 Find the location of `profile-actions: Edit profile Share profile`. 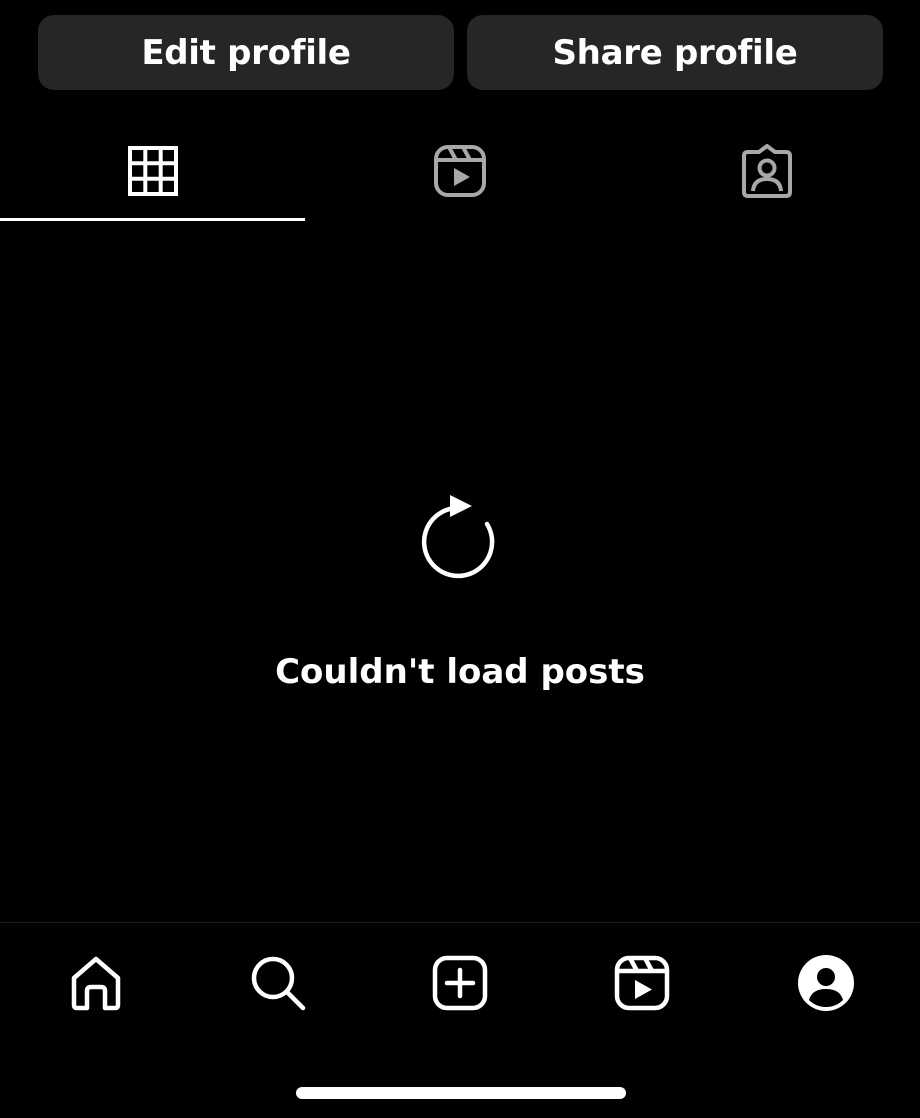

profile-actions: Edit profile Share profile is located at coordinates (460, 52).